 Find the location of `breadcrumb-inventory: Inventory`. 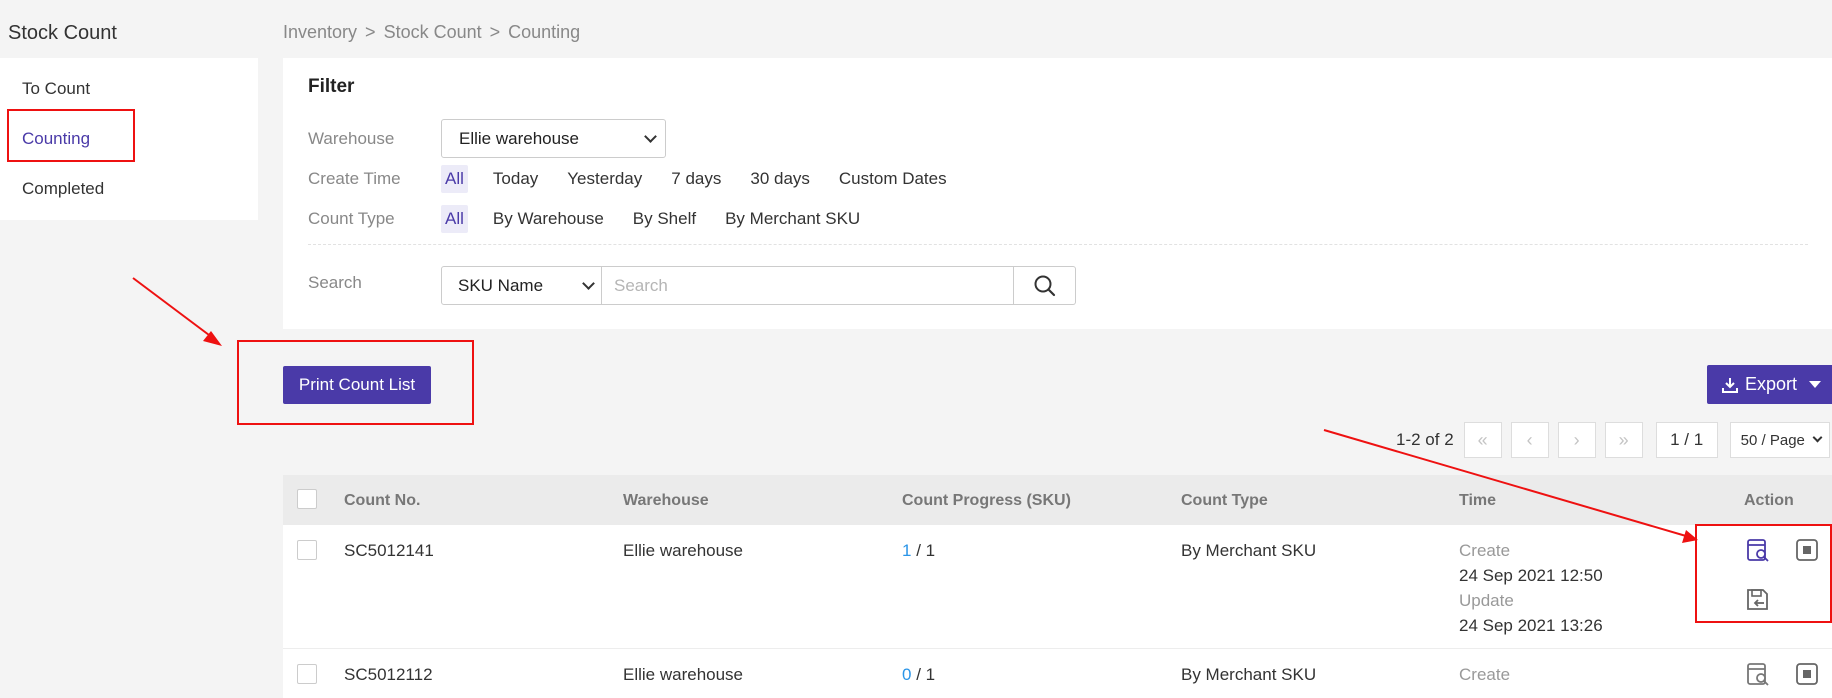

breadcrumb-inventory: Inventory is located at coordinates (320, 32).